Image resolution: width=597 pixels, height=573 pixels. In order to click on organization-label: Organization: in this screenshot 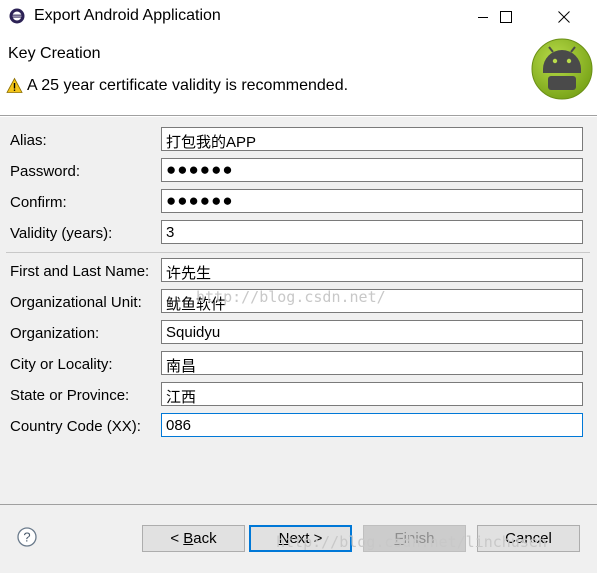, I will do `click(55, 333)`.